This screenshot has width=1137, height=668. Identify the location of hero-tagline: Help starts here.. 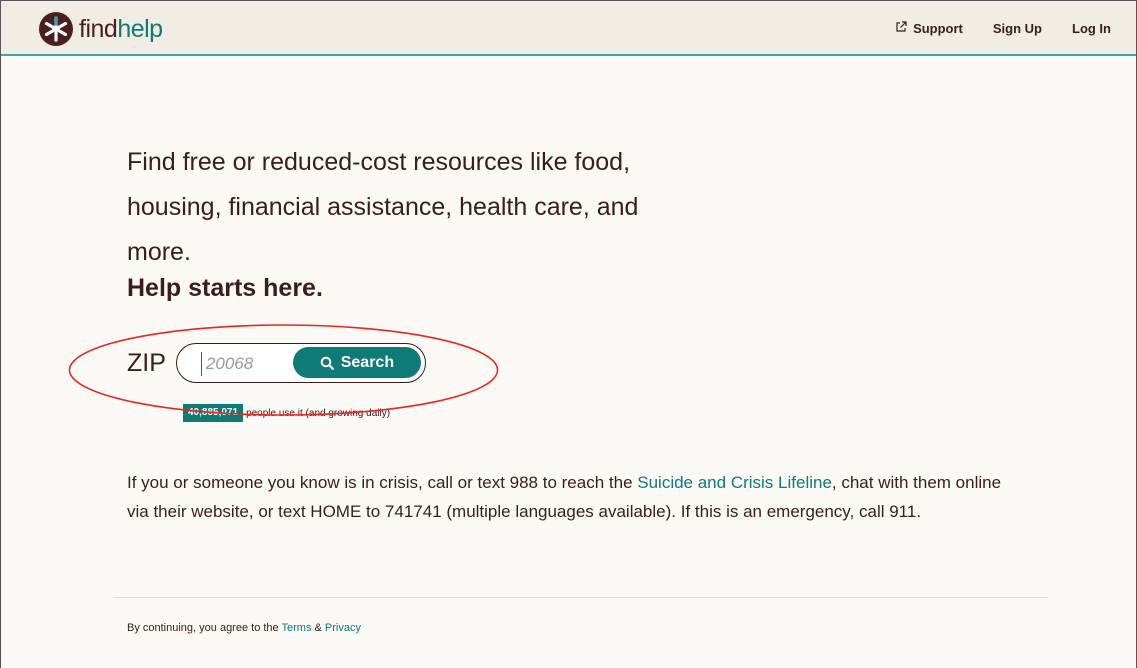
(225, 288).